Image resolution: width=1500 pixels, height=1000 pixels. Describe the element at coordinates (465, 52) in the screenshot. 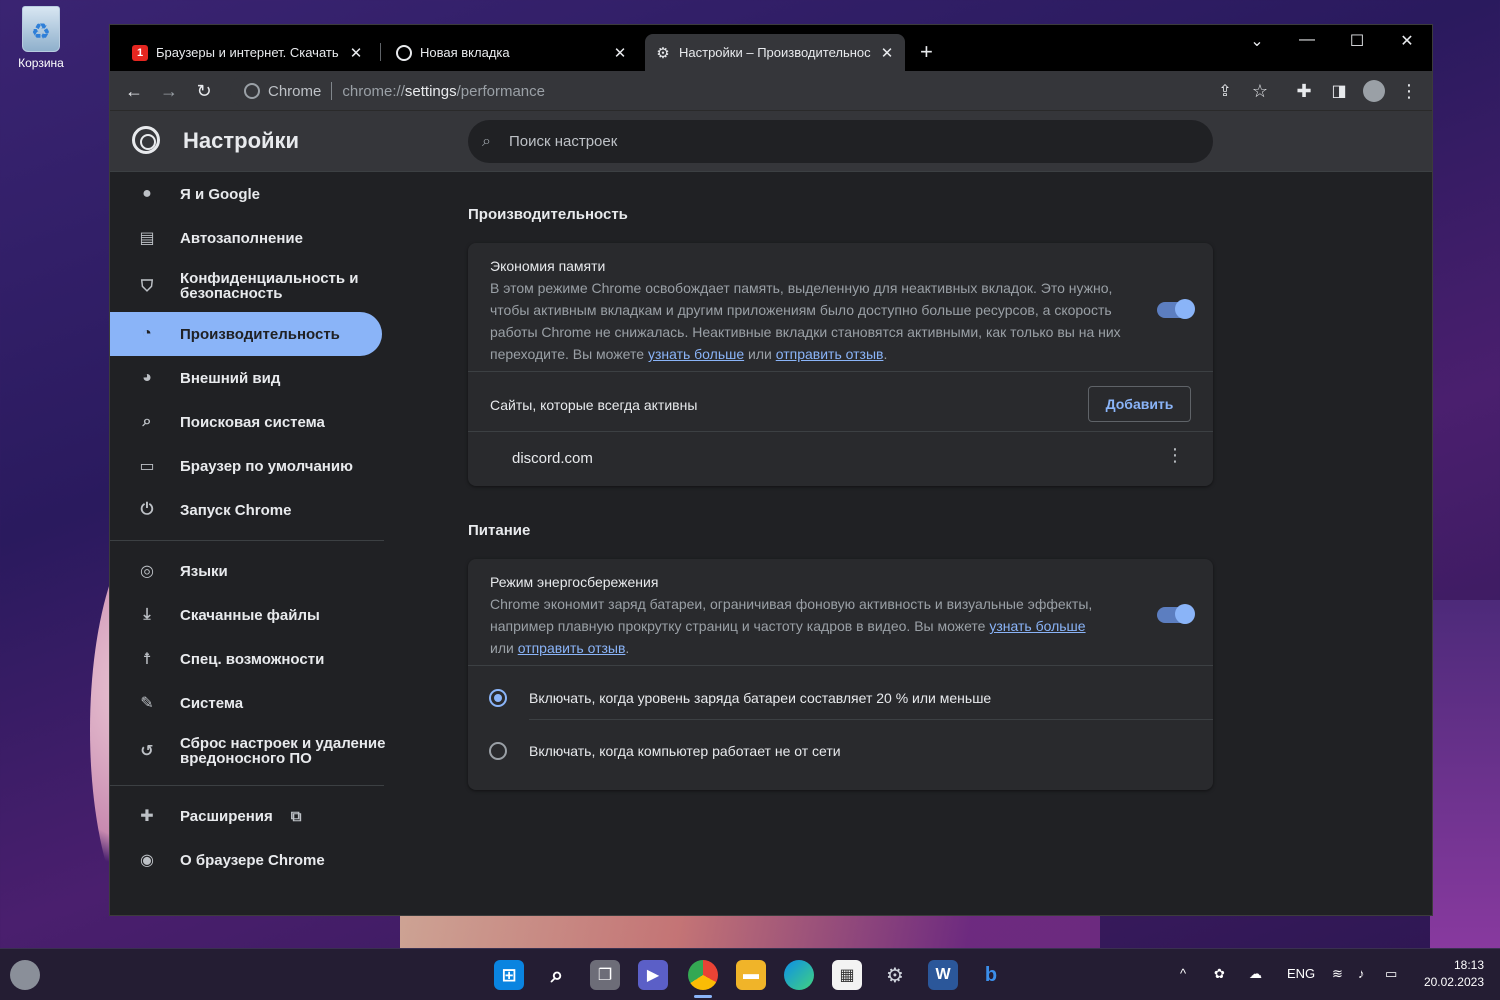

I see `tab-title: Новая вкладка` at that location.